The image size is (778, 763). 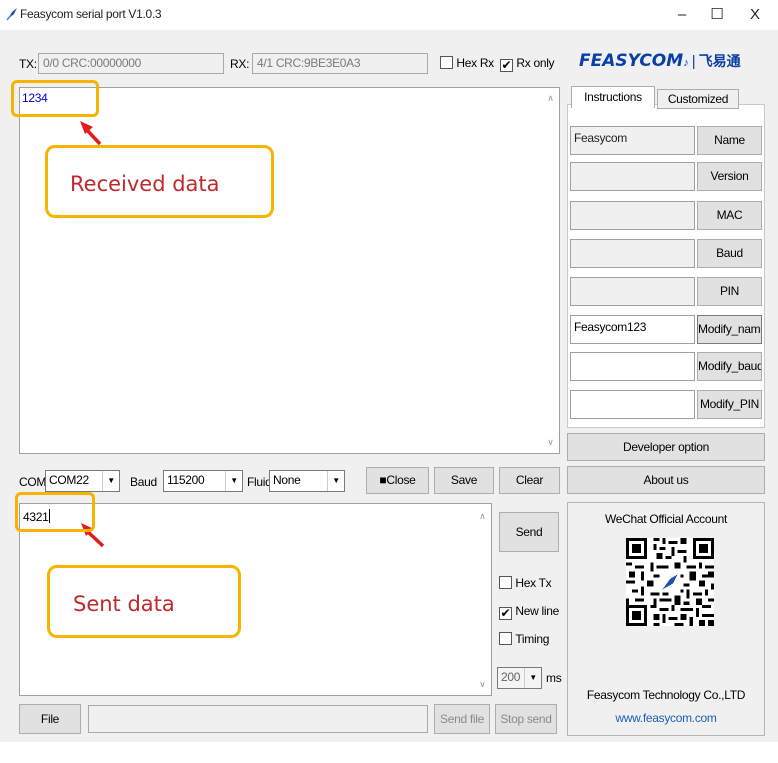 I want to click on logo-chinese: 飞易通, so click(x=719, y=62).